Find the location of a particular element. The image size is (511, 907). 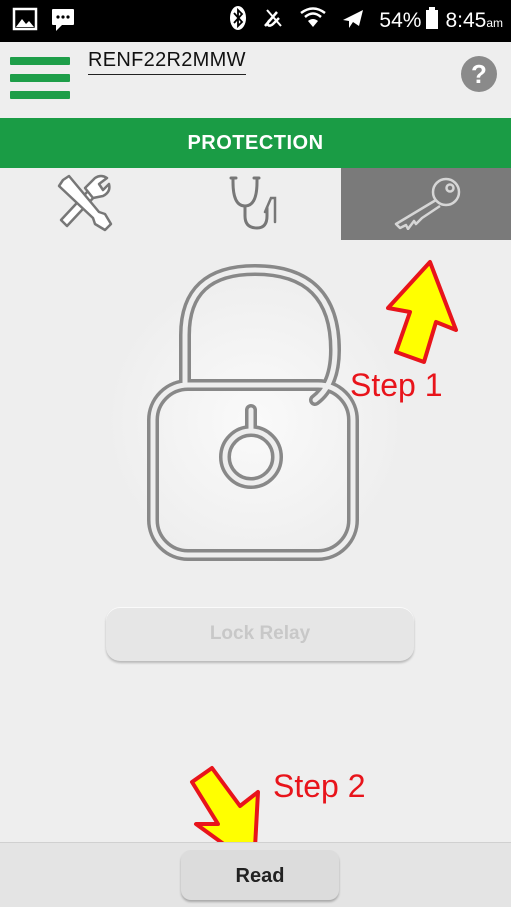

battery-percent: 54% is located at coordinates (400, 20).